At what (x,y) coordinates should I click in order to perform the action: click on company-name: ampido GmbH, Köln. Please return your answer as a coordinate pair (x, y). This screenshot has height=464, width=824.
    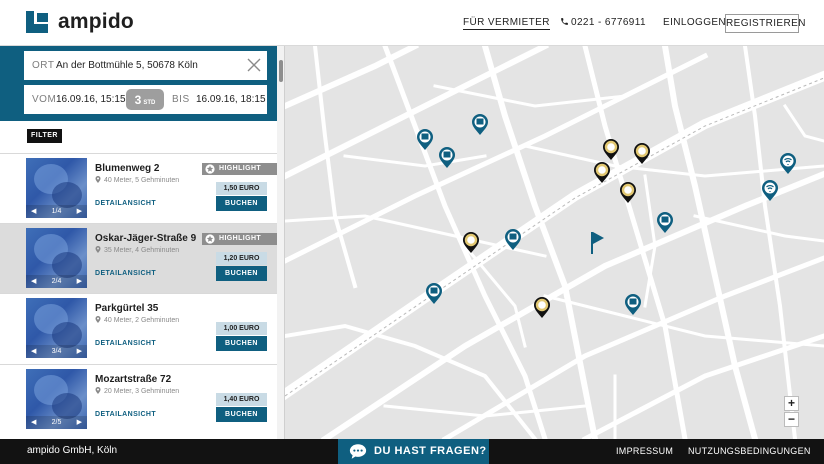
    Looking at the image, I should click on (72, 450).